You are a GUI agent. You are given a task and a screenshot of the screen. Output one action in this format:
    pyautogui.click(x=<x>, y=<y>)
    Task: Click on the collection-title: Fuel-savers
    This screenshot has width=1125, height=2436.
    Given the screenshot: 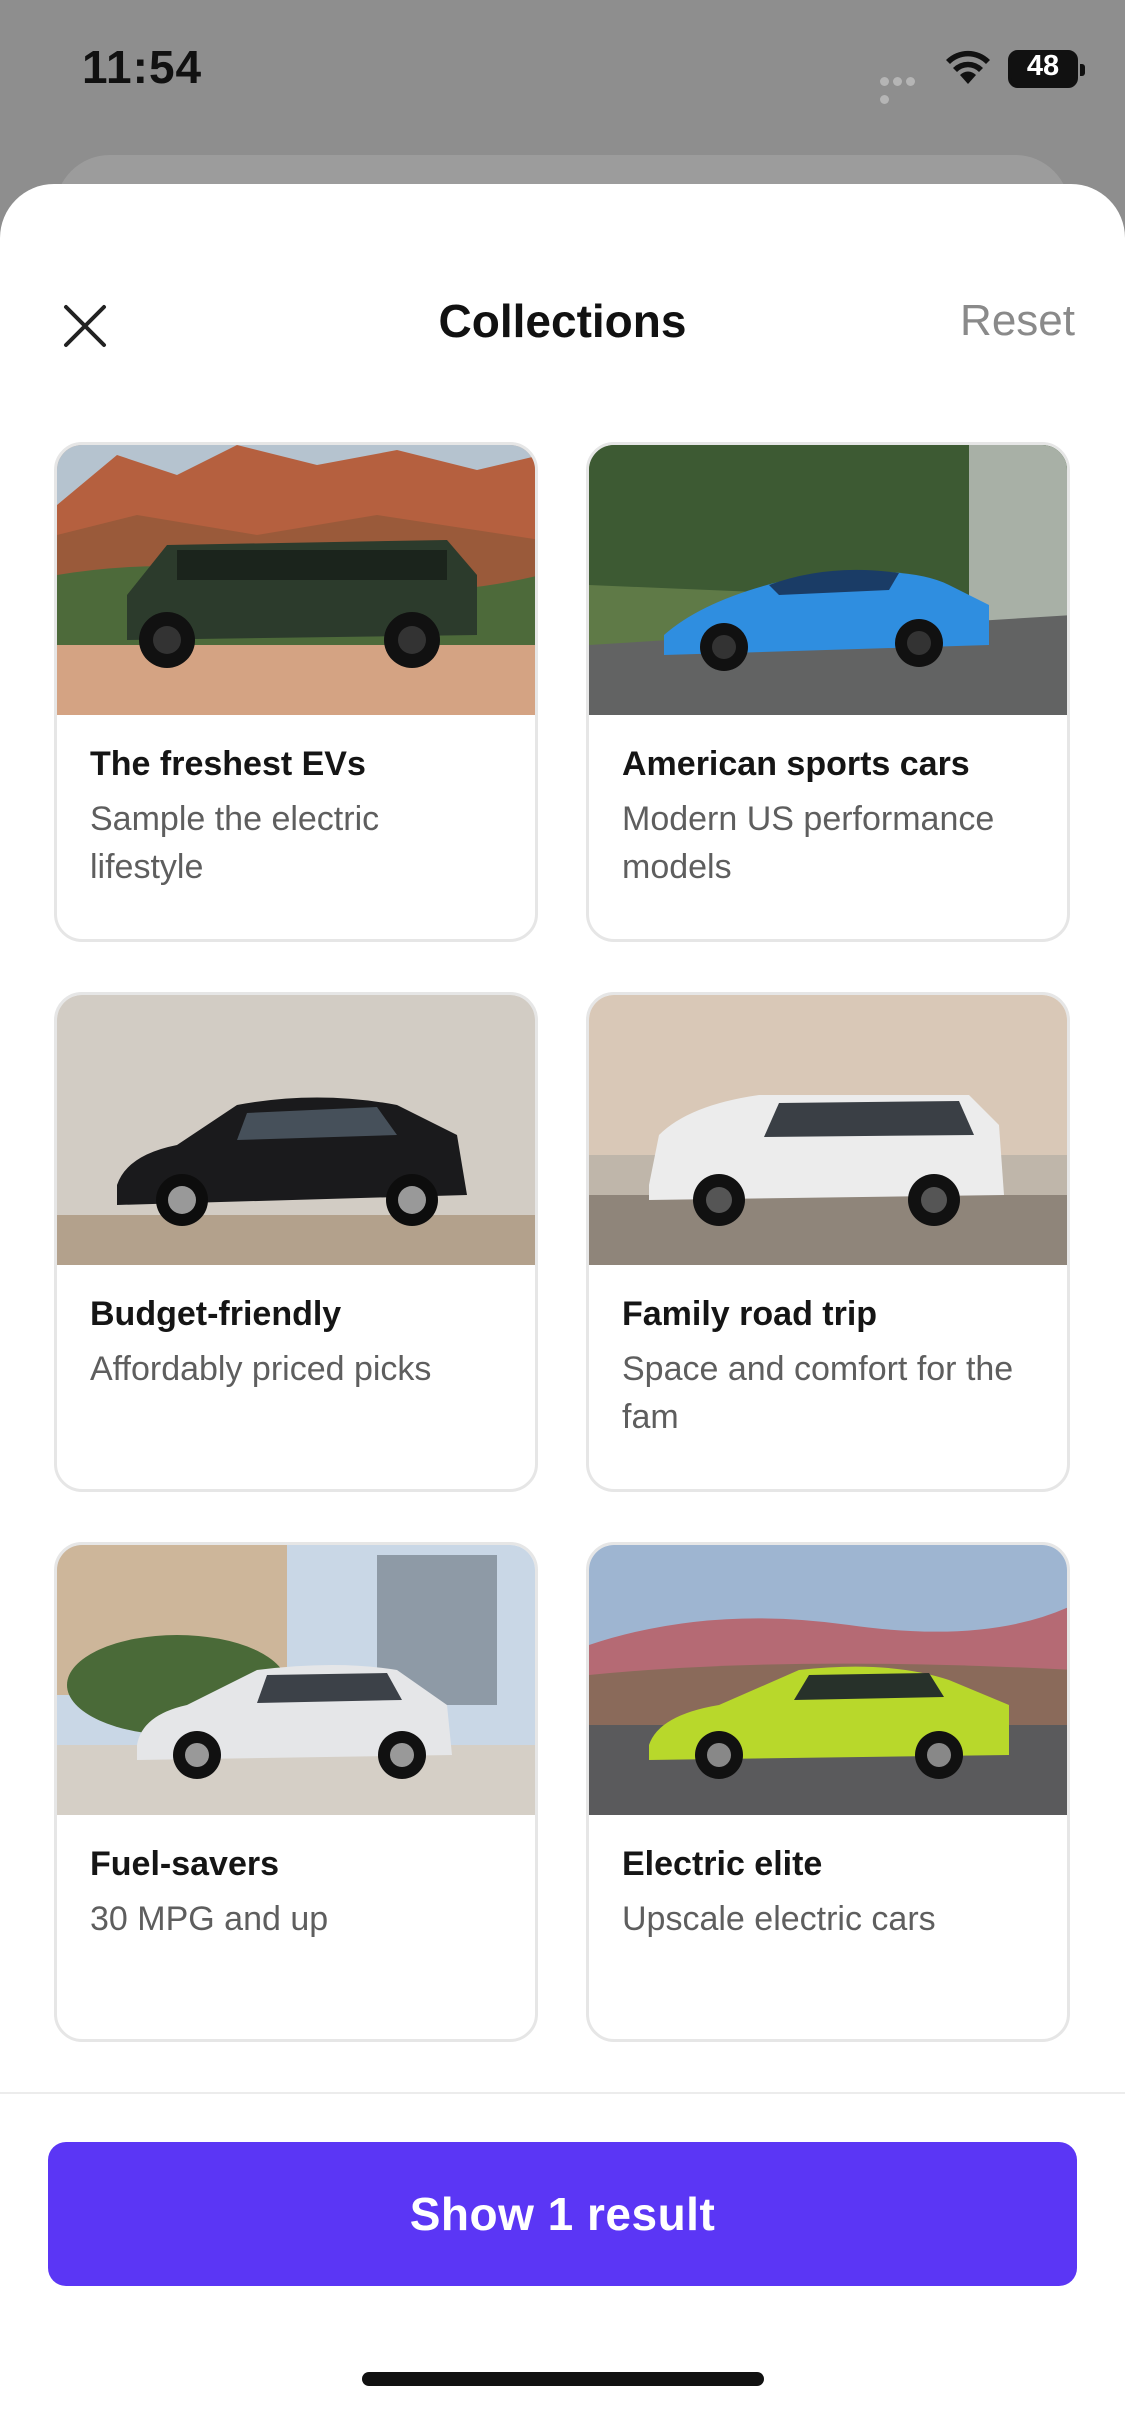 What is the action you would take?
    pyautogui.click(x=184, y=1864)
    